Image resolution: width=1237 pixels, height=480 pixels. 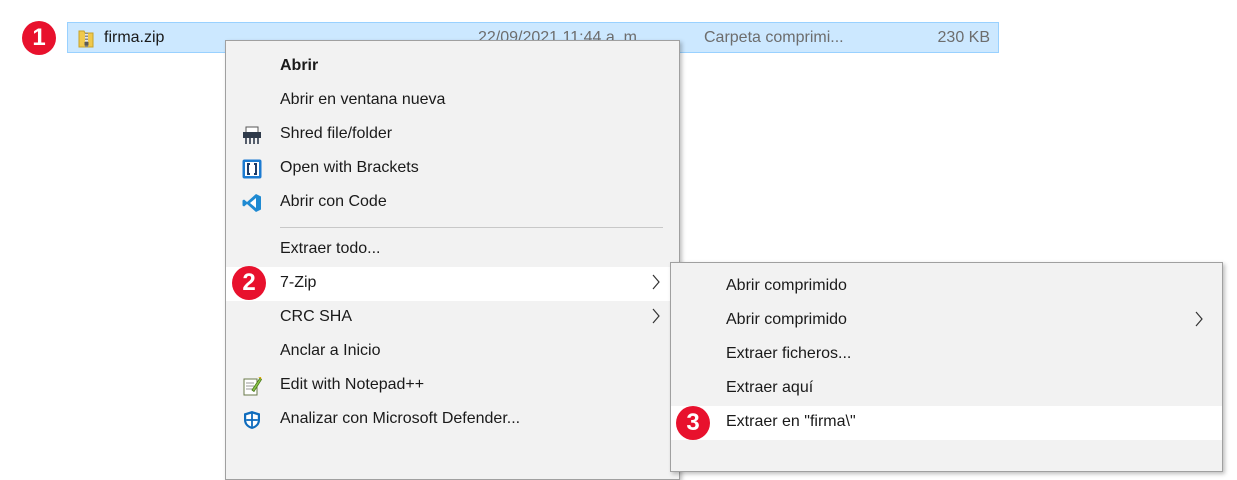 I want to click on step-badge-3: 3, so click(x=693, y=423).